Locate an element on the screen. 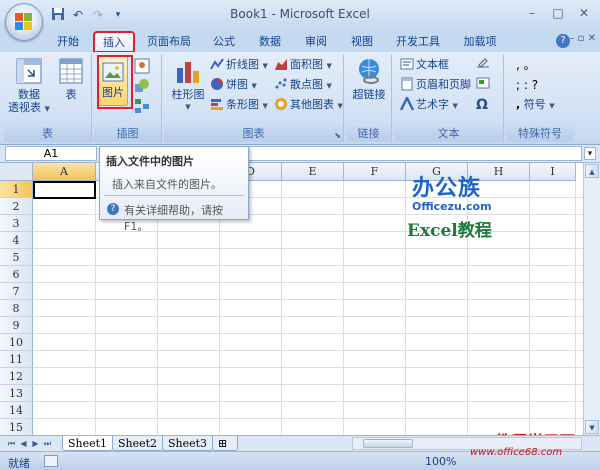  table-button: 表 is located at coordinates (71, 78).